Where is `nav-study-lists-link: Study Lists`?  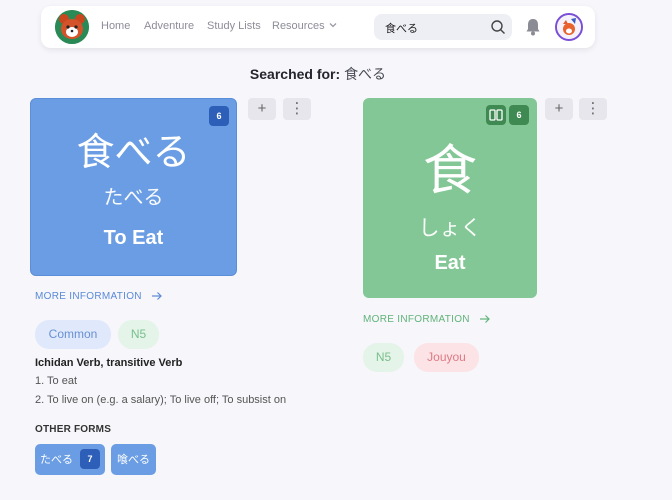 nav-study-lists-link: Study Lists is located at coordinates (234, 26).